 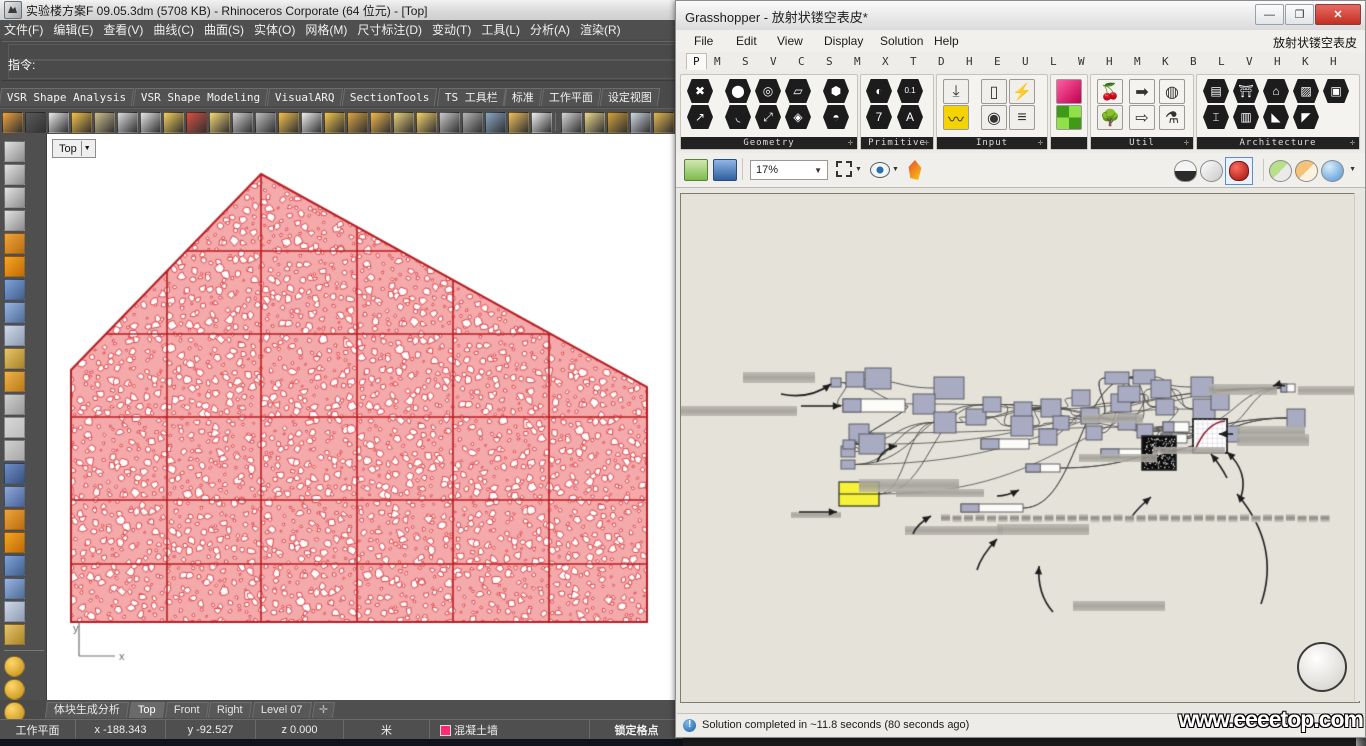 I want to click on rhino-command-input, so click(x=343, y=69).